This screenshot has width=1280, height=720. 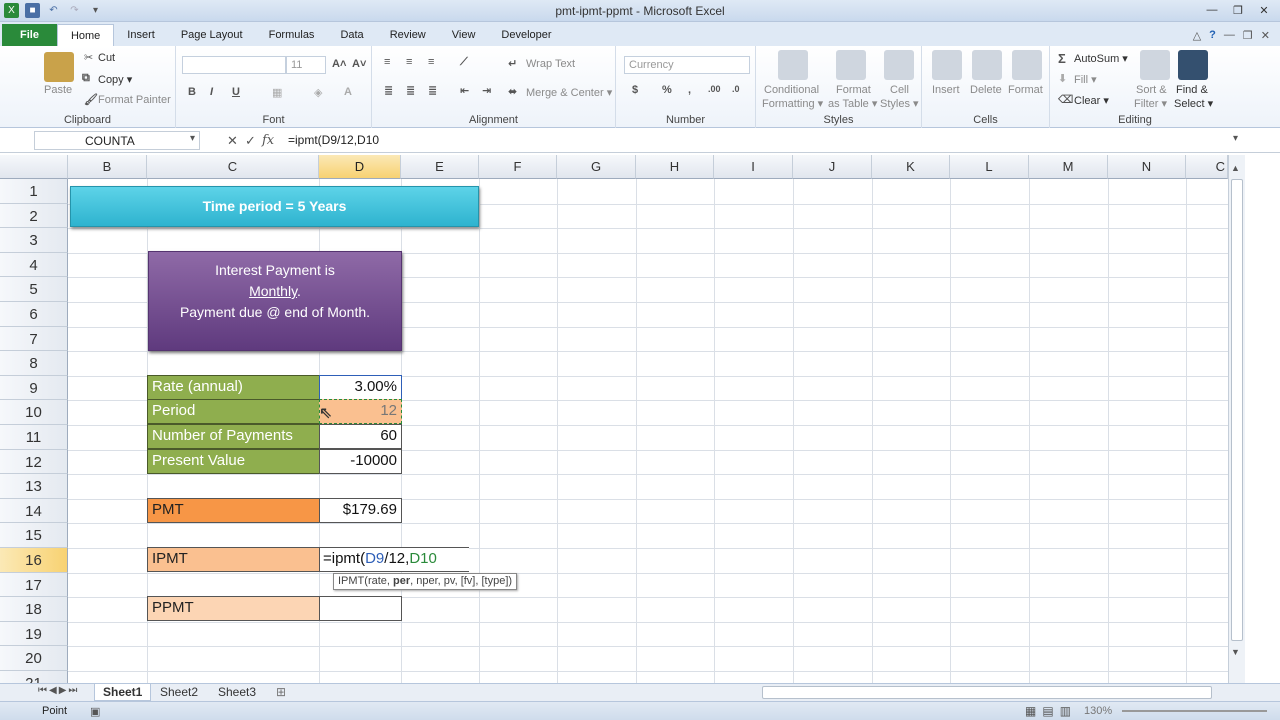 What do you see at coordinates (946, 90) in the screenshot?
I see `insert-cells-button: Insert` at bounding box center [946, 90].